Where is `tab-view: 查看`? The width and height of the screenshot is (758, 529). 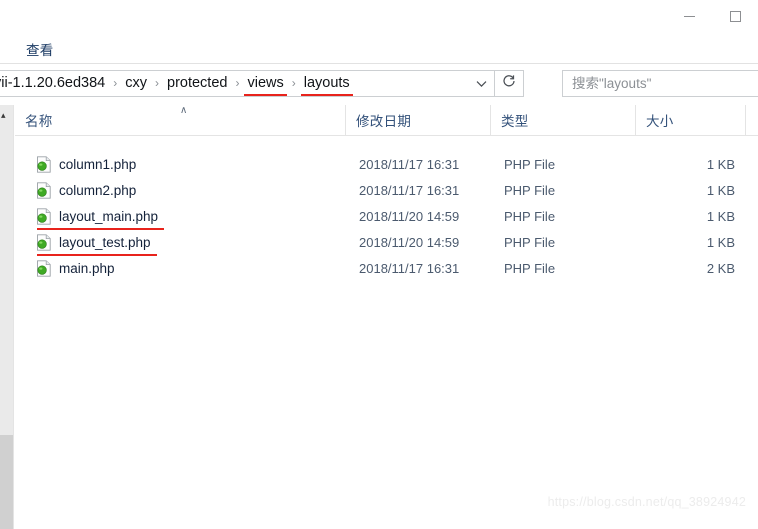
tab-view: 查看 is located at coordinates (40, 49).